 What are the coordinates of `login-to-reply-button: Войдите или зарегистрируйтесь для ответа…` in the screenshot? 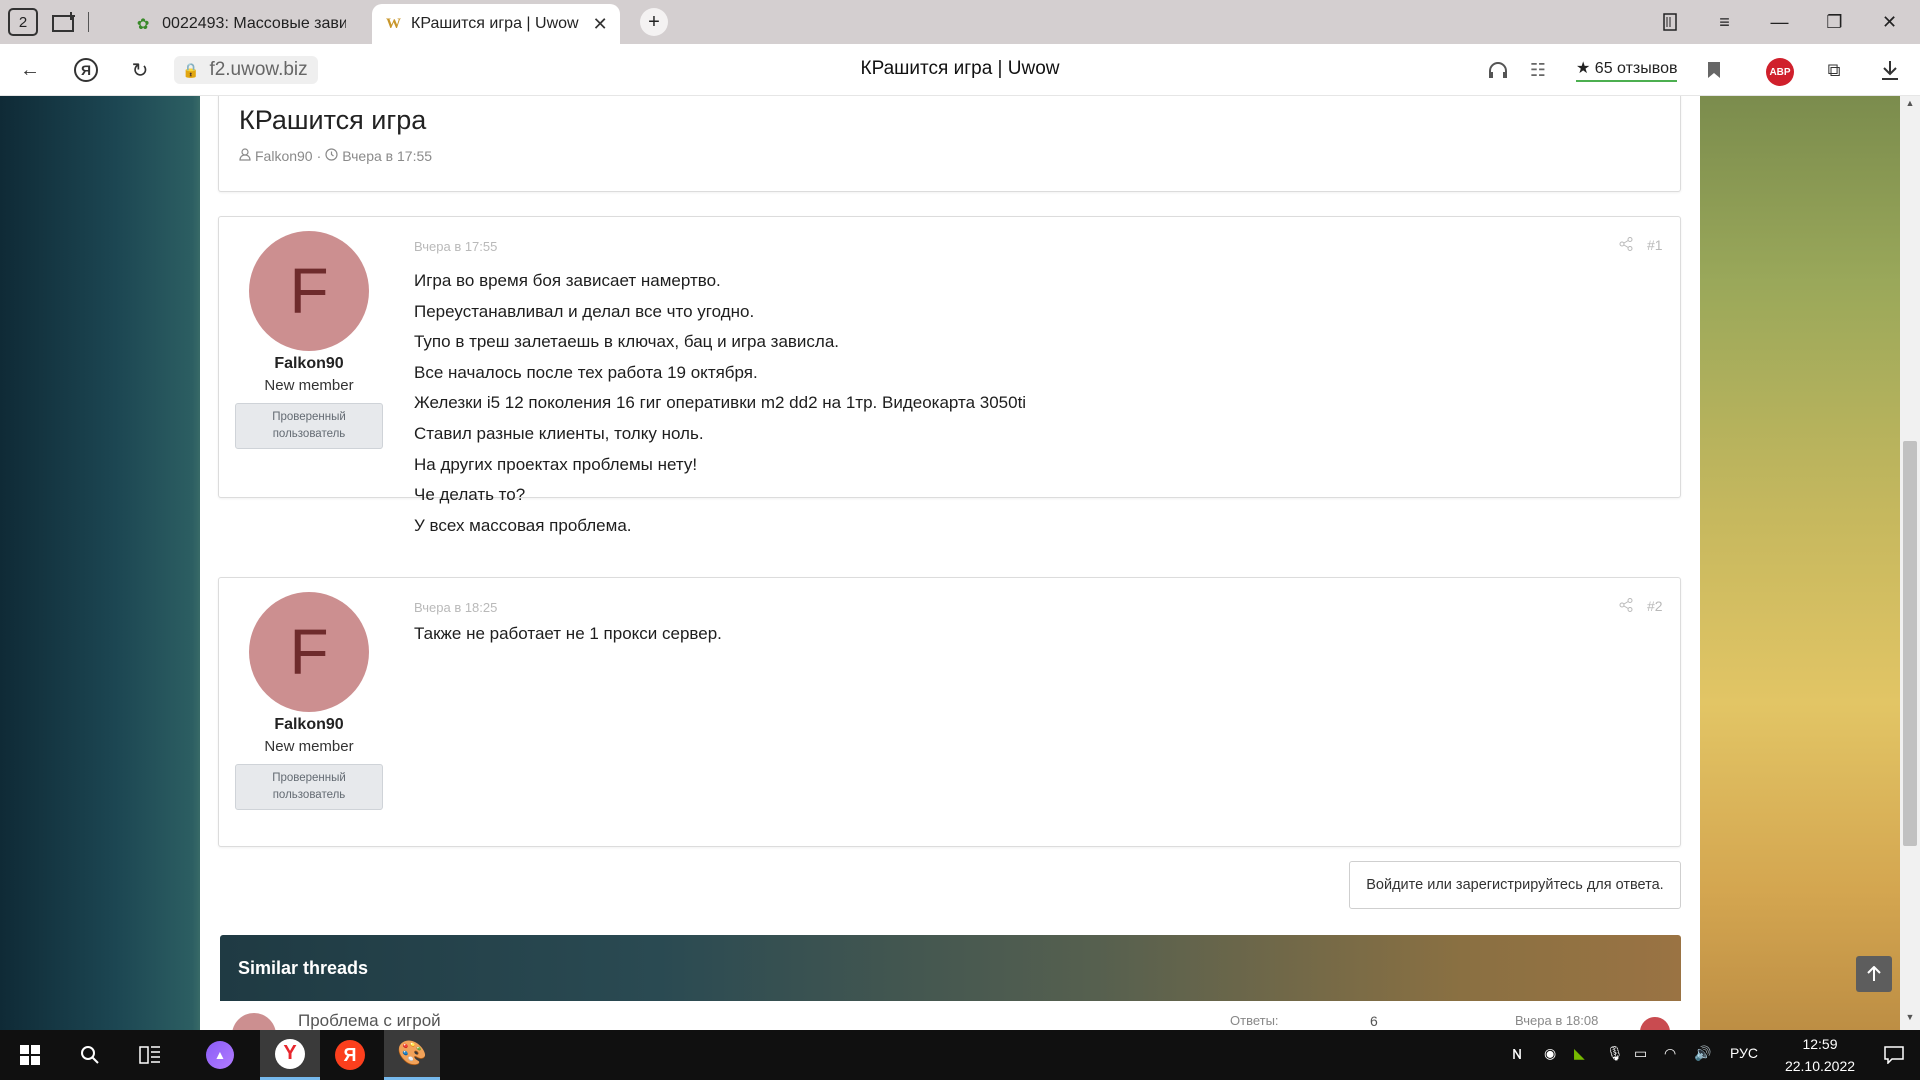 It's located at (1515, 885).